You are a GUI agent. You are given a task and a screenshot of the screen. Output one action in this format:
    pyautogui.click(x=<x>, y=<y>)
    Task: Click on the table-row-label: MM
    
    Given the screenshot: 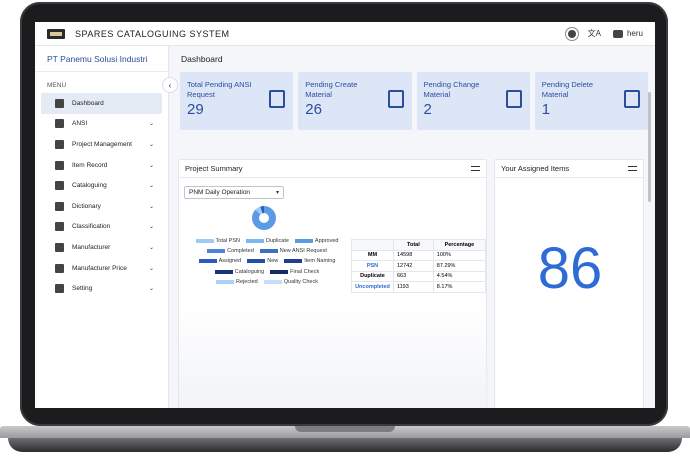 What is the action you would take?
    pyautogui.click(x=372, y=255)
    